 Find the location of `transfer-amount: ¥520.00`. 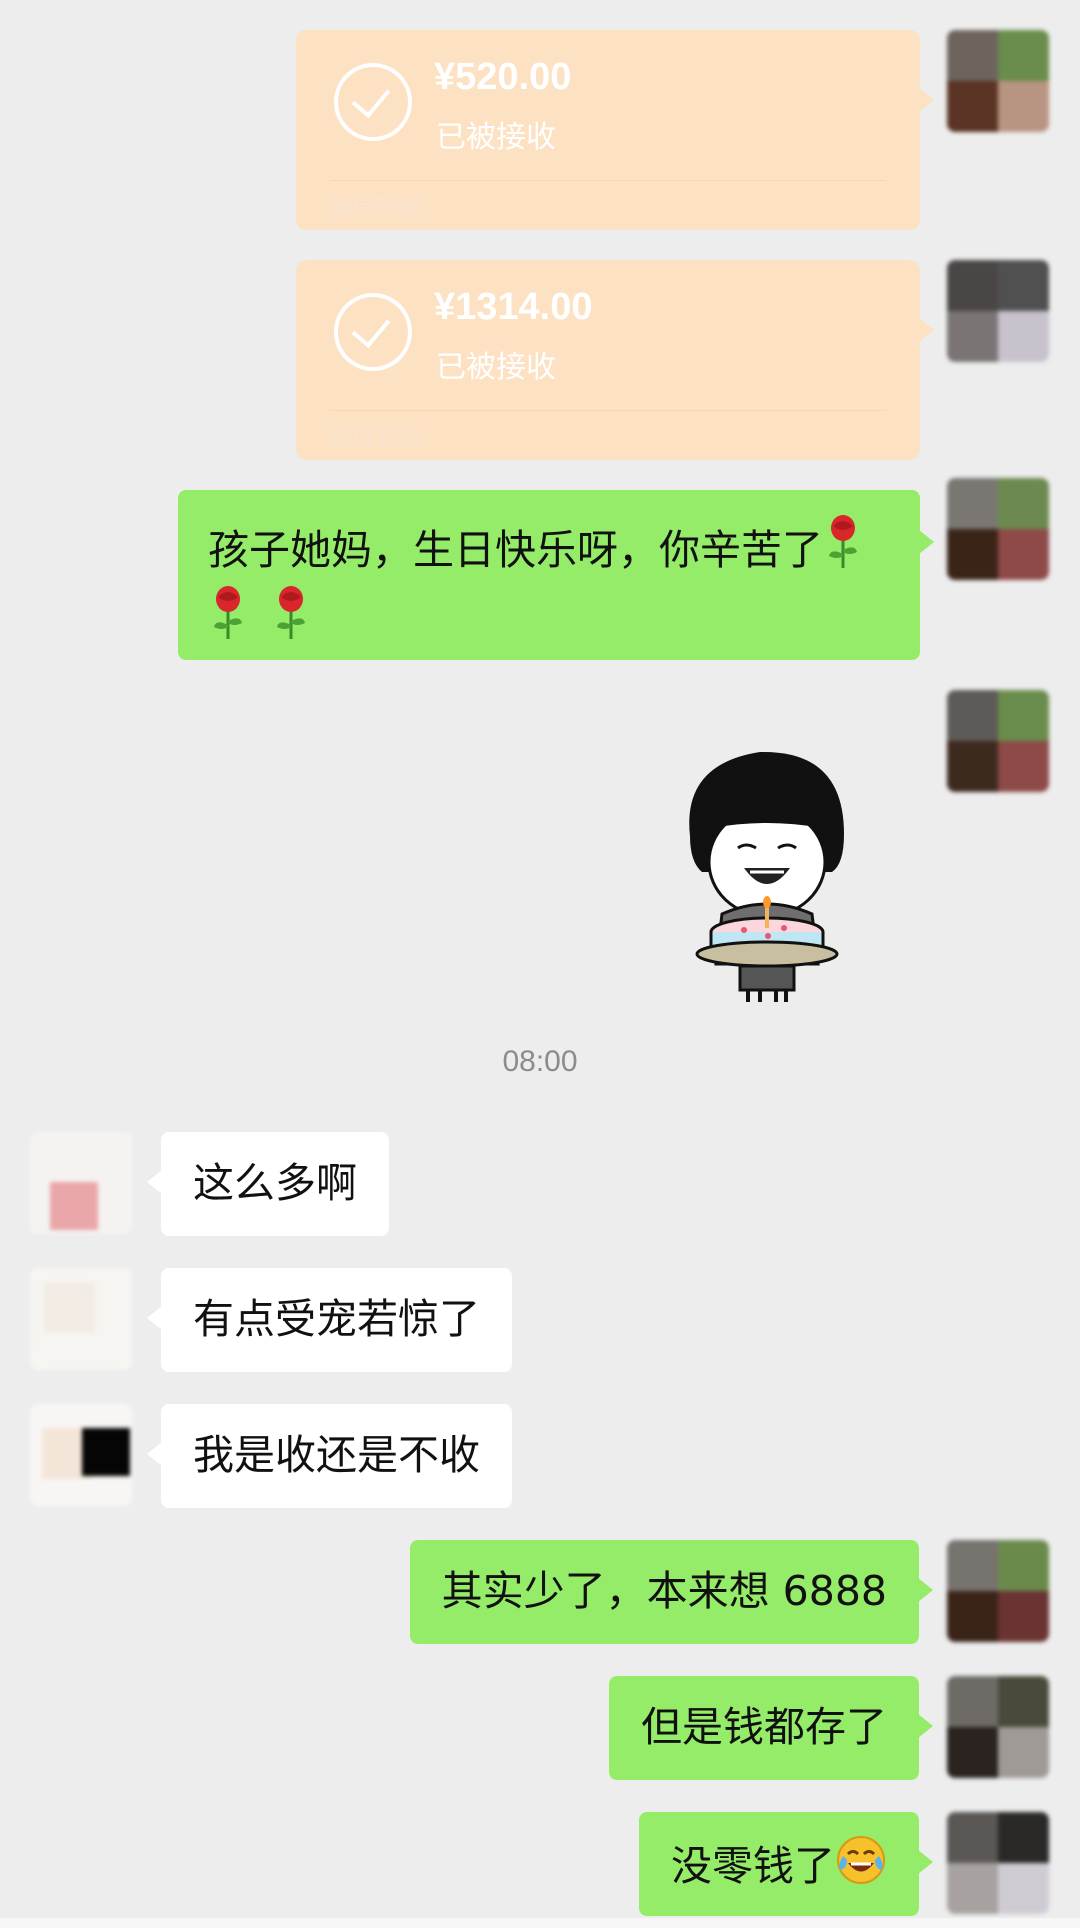

transfer-amount: ¥520.00 is located at coordinates (503, 77).